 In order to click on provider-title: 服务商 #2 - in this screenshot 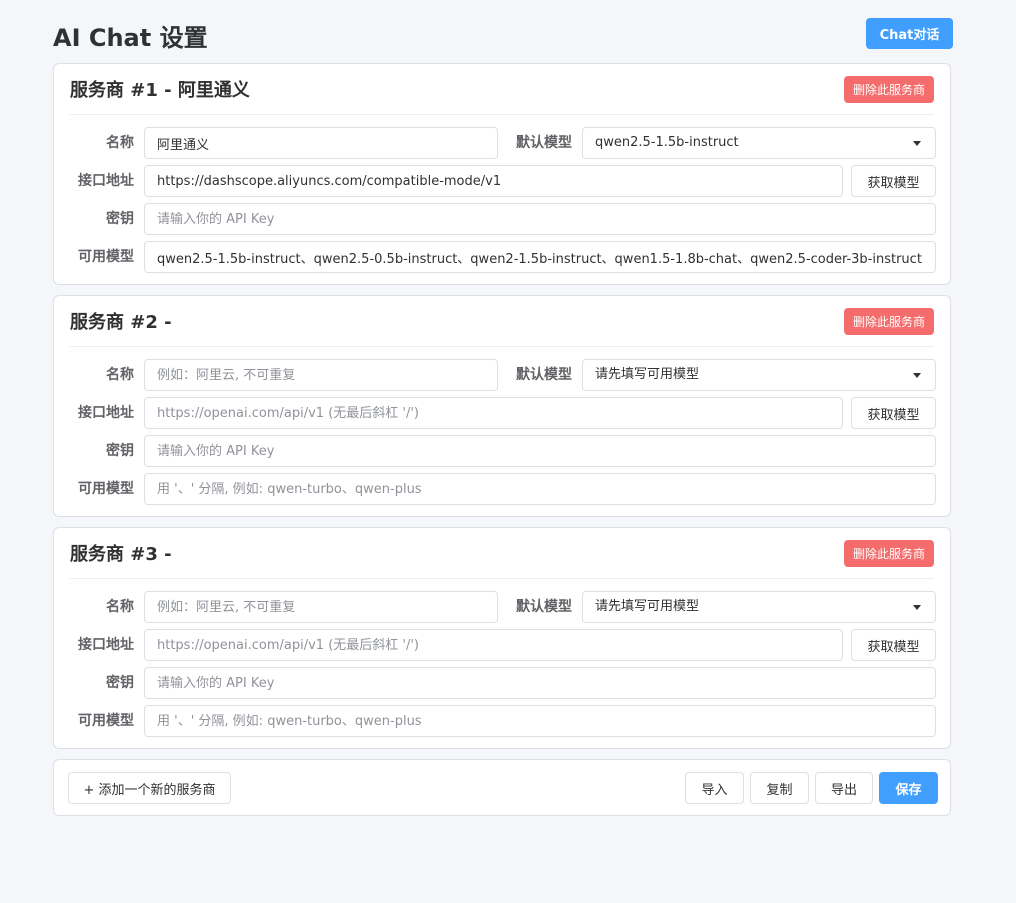, I will do `click(121, 322)`.